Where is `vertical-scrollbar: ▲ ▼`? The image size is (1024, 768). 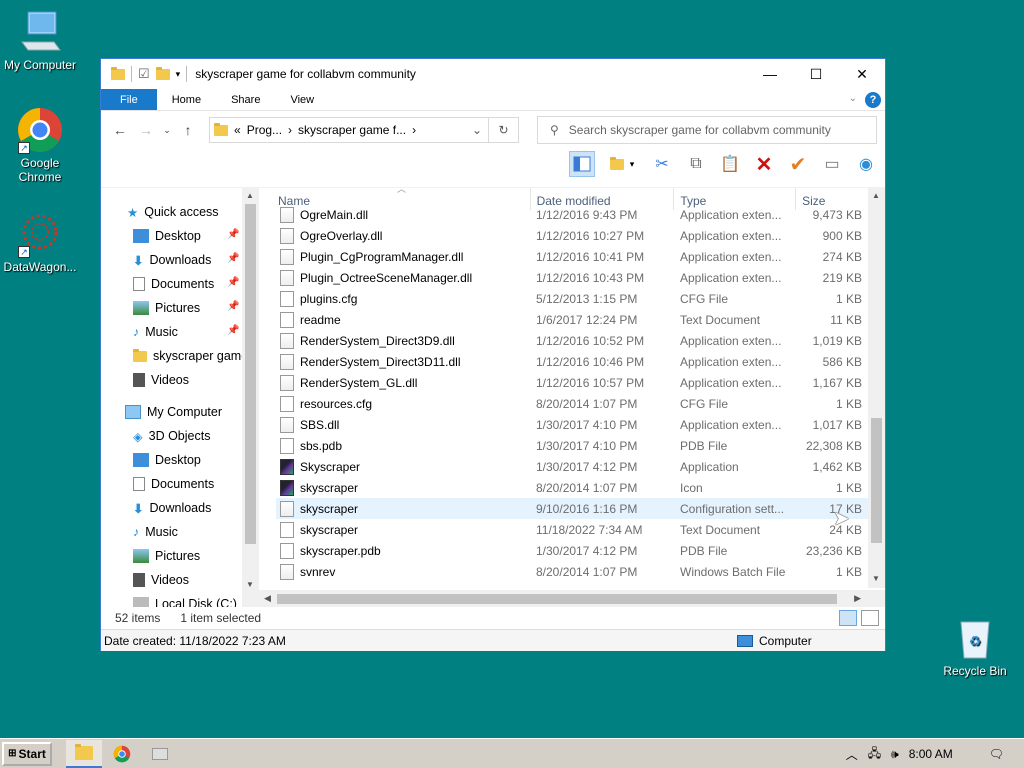 vertical-scrollbar: ▲ ▼ is located at coordinates (876, 388).